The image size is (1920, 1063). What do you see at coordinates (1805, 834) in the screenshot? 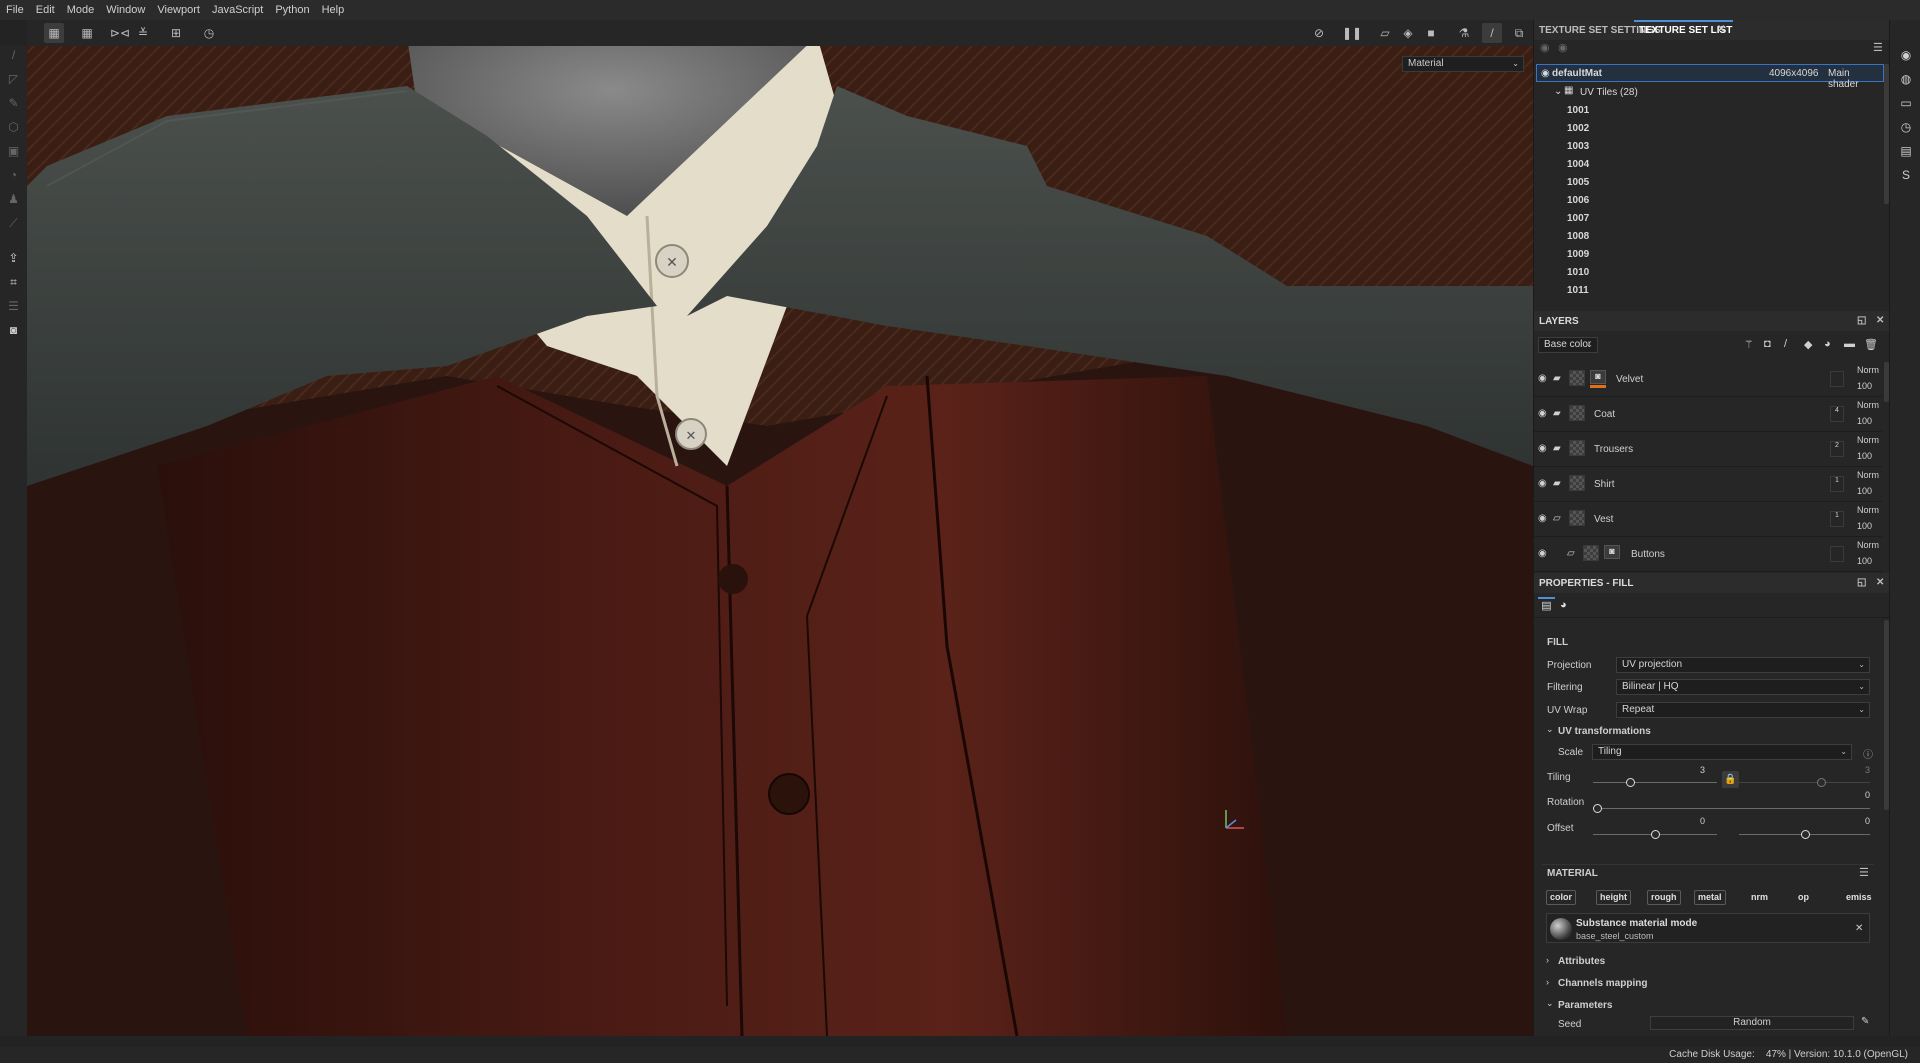
I see `offset-v-slider-handle` at bounding box center [1805, 834].